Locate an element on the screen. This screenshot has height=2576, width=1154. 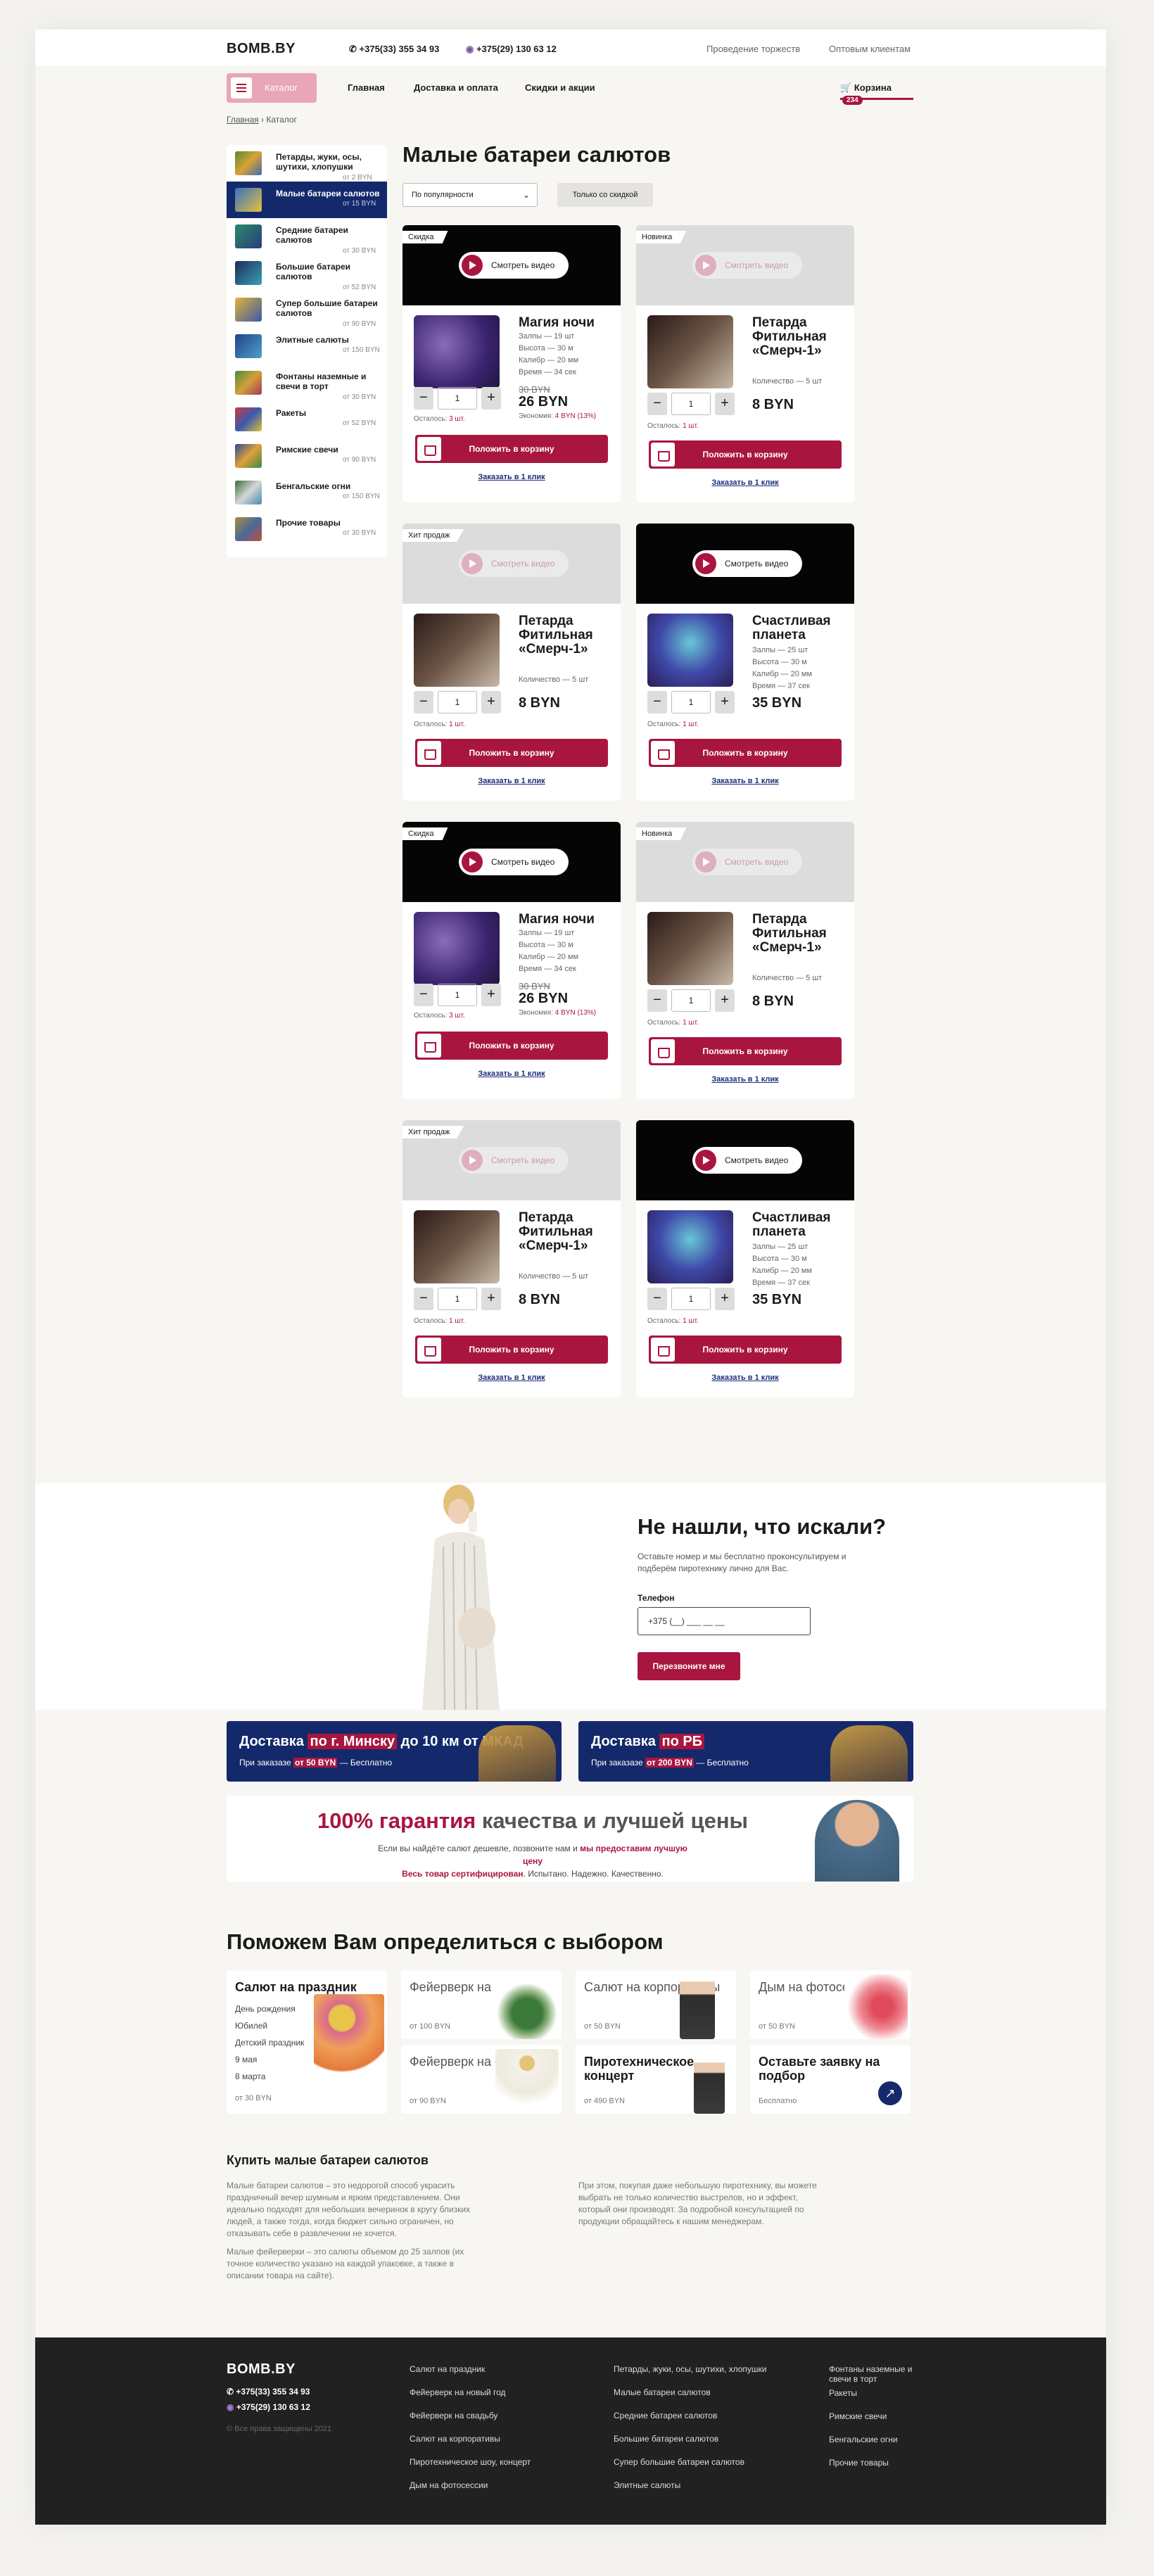
nav-sales: Скидки и акции is located at coordinates (560, 87).